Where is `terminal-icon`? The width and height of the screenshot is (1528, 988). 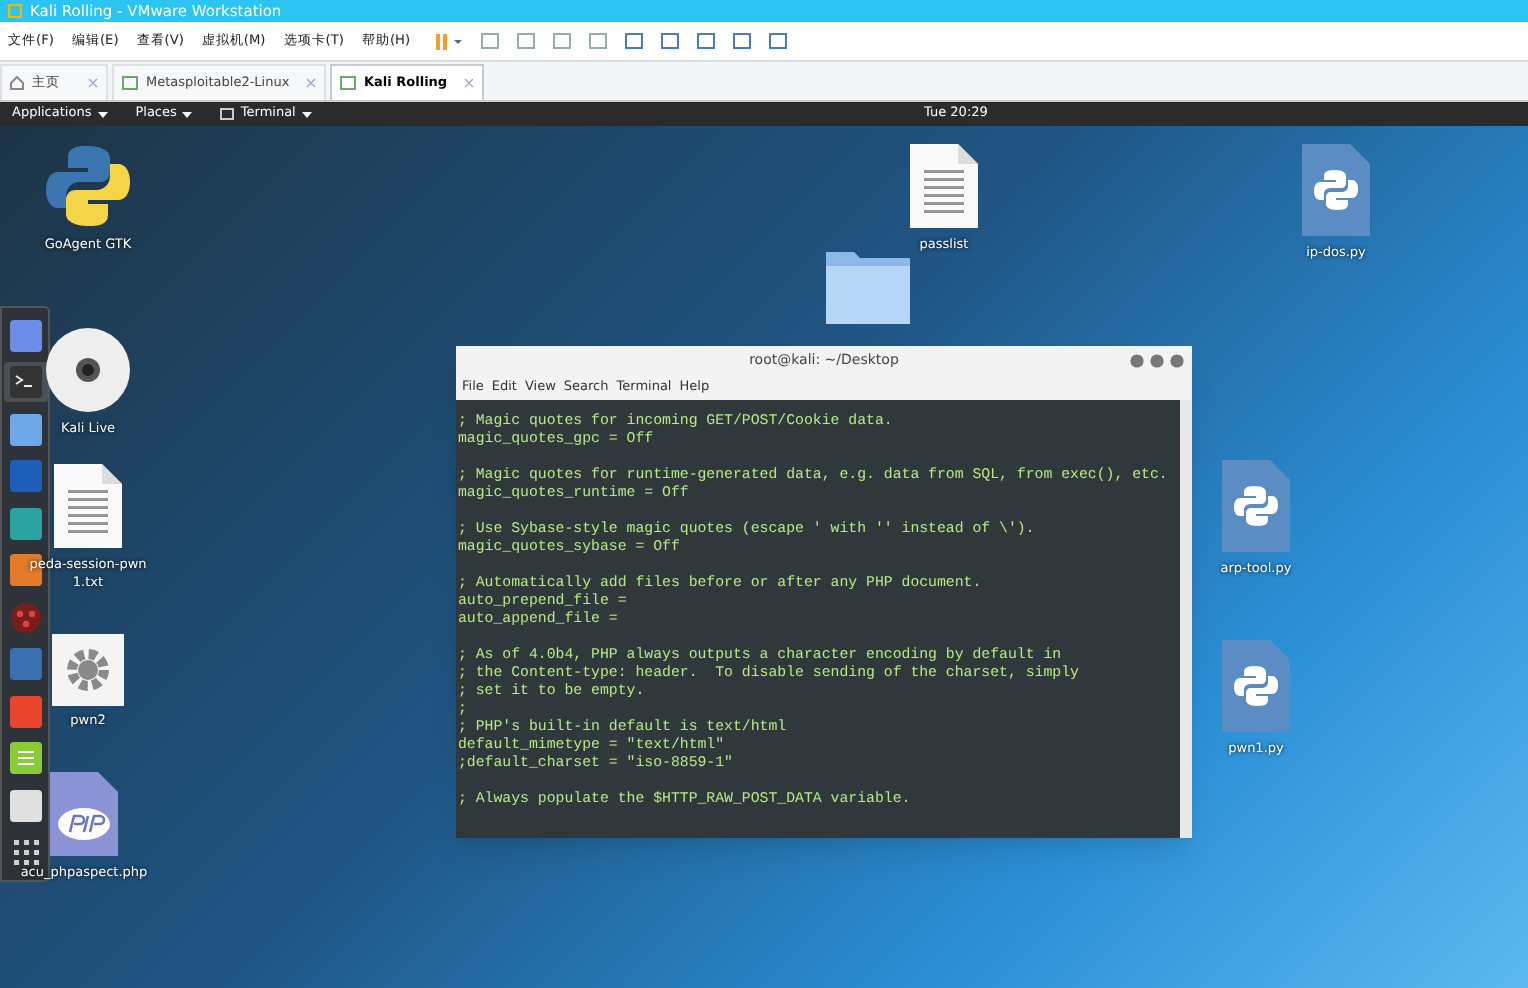 terminal-icon is located at coordinates (227, 114).